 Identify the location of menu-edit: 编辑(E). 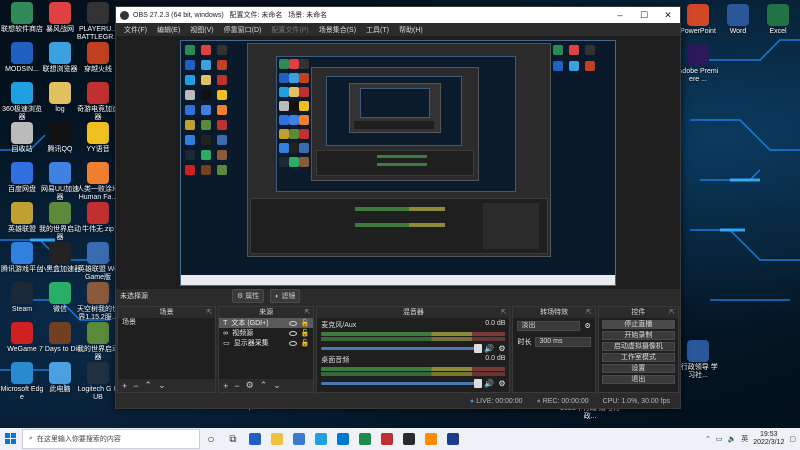
(168, 30).